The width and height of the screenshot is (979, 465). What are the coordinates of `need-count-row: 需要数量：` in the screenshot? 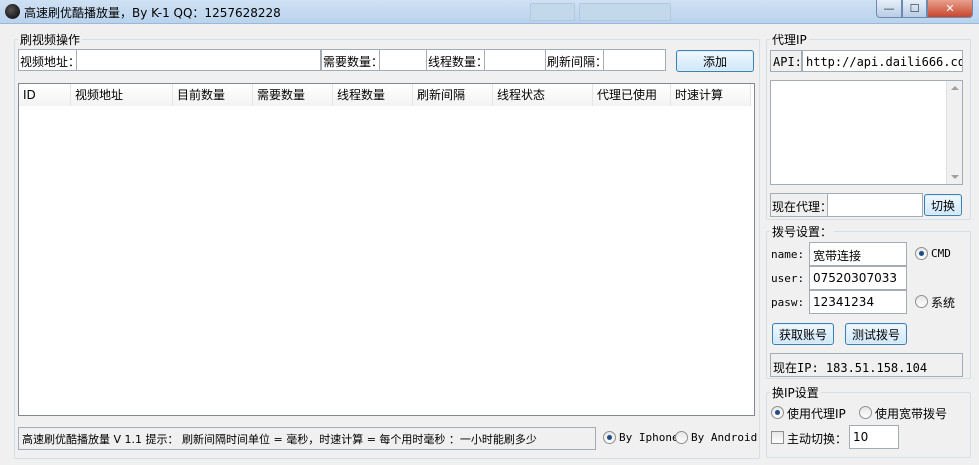 It's located at (374, 60).